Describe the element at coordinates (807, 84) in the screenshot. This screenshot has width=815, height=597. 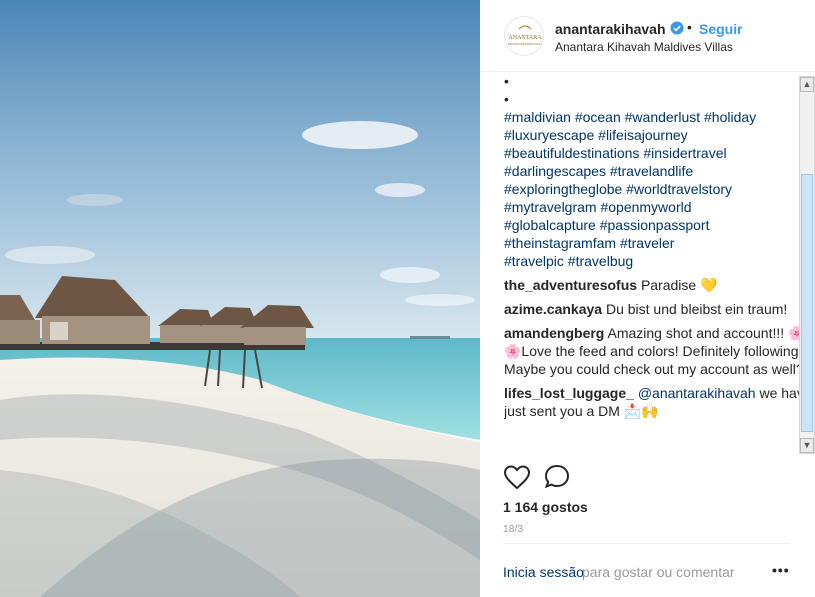
I see `scroll-up-icon: ▲` at that location.